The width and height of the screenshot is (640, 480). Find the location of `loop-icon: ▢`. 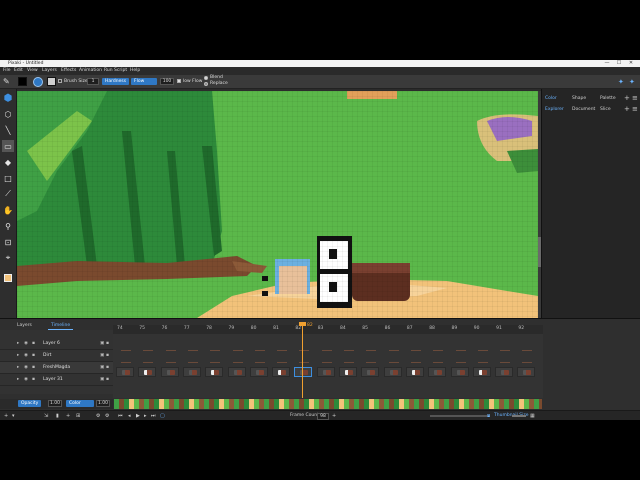

loop-icon: ▢ is located at coordinates (162, 416).